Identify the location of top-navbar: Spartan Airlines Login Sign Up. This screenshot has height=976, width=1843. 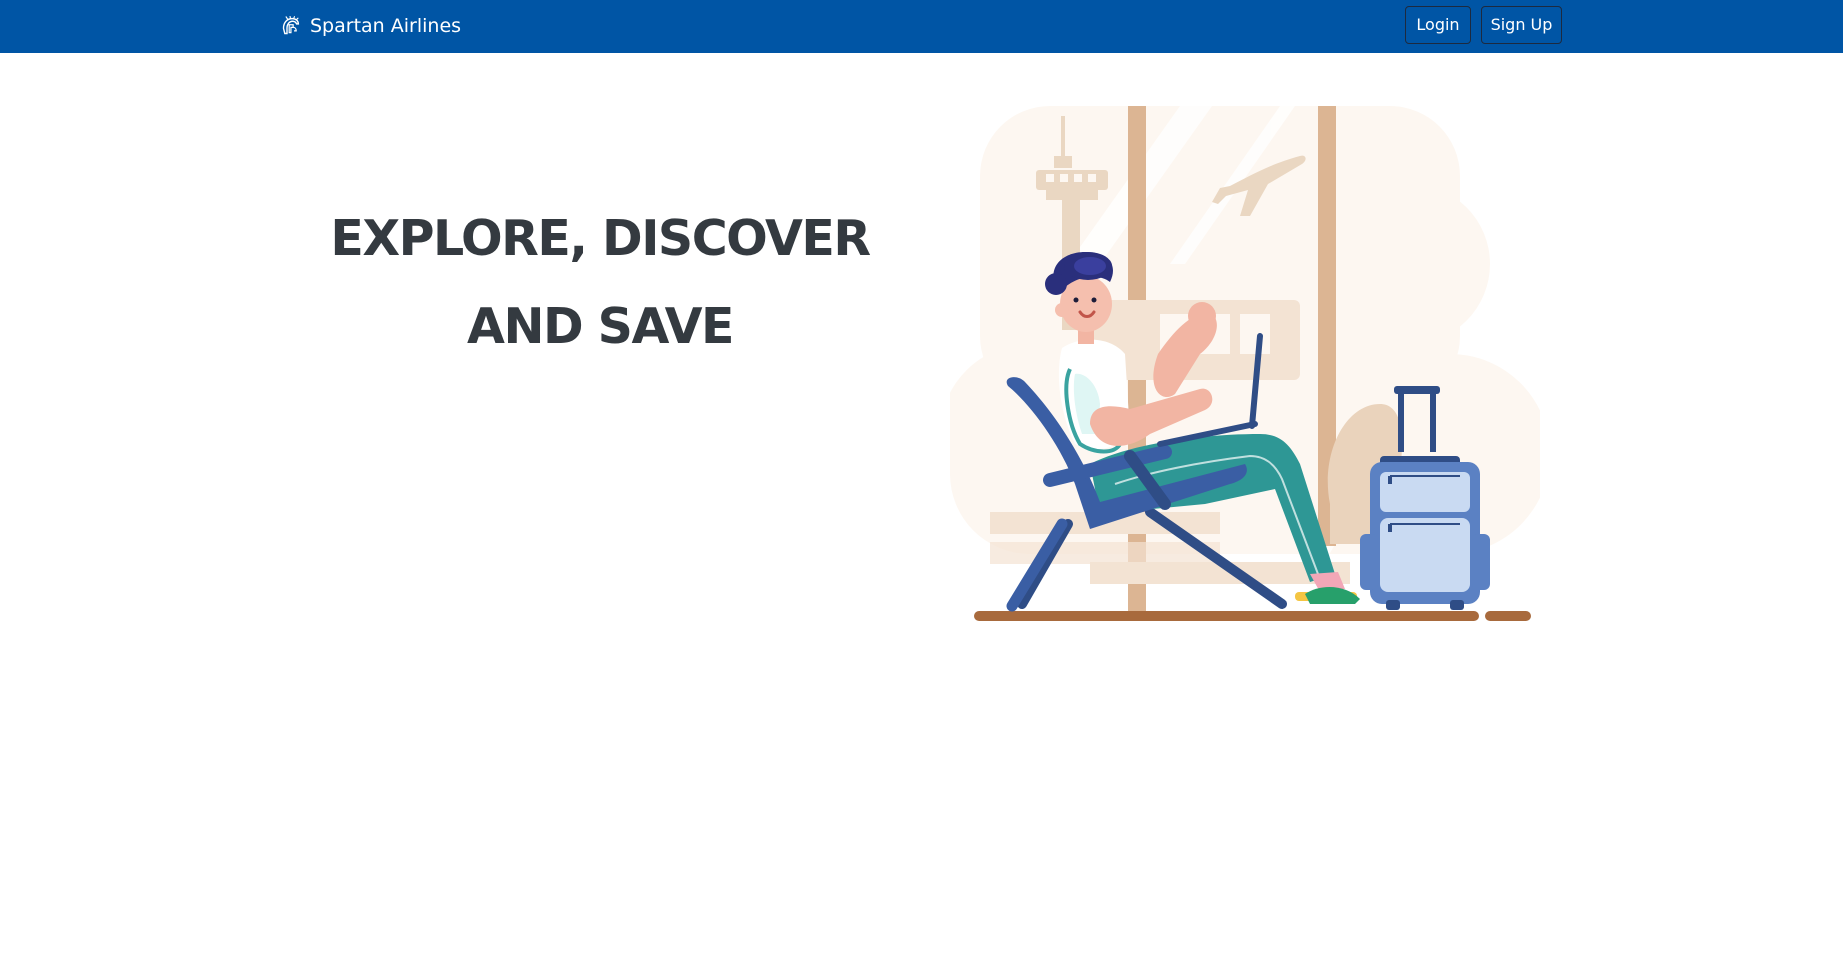
(921, 26).